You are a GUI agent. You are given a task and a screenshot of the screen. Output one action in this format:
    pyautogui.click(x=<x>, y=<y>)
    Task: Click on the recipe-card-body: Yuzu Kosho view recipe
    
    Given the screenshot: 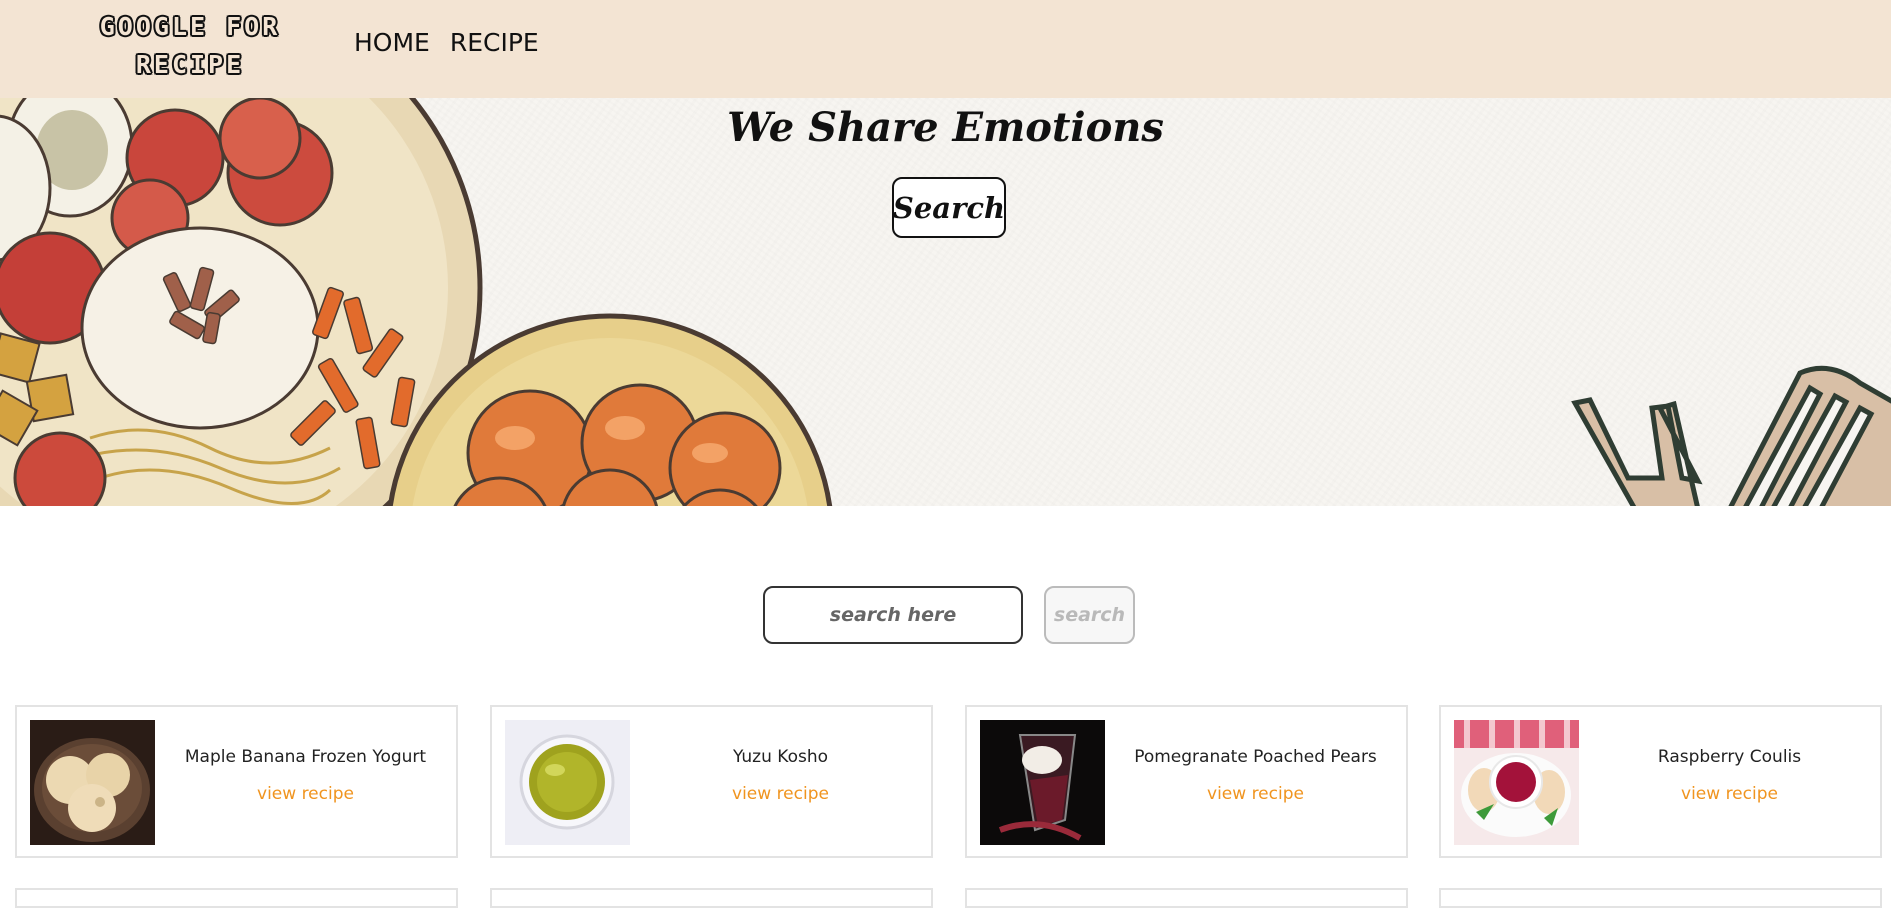 What is the action you would take?
    pyautogui.click(x=780, y=775)
    